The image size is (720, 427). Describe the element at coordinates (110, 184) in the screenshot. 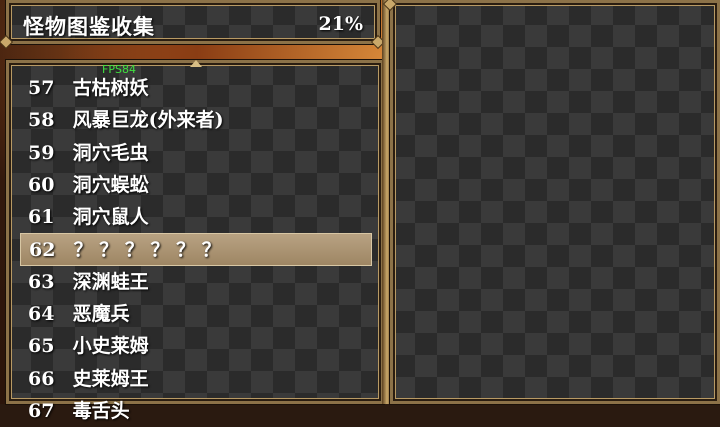

I see `monster-name: 洞穴蜈蚣` at that location.